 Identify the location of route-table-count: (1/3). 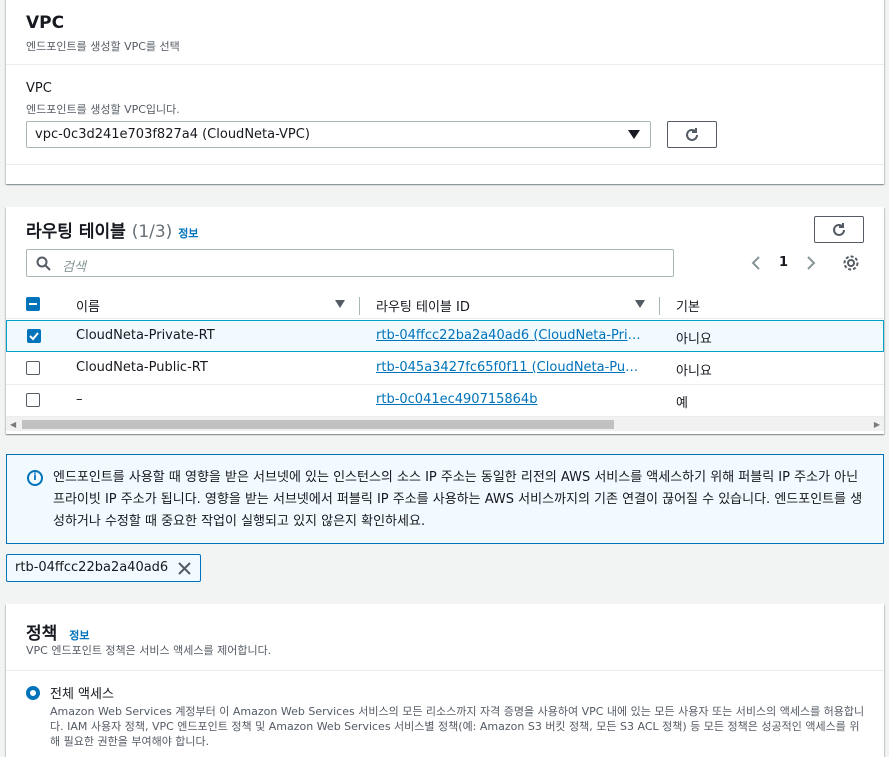
(152, 232).